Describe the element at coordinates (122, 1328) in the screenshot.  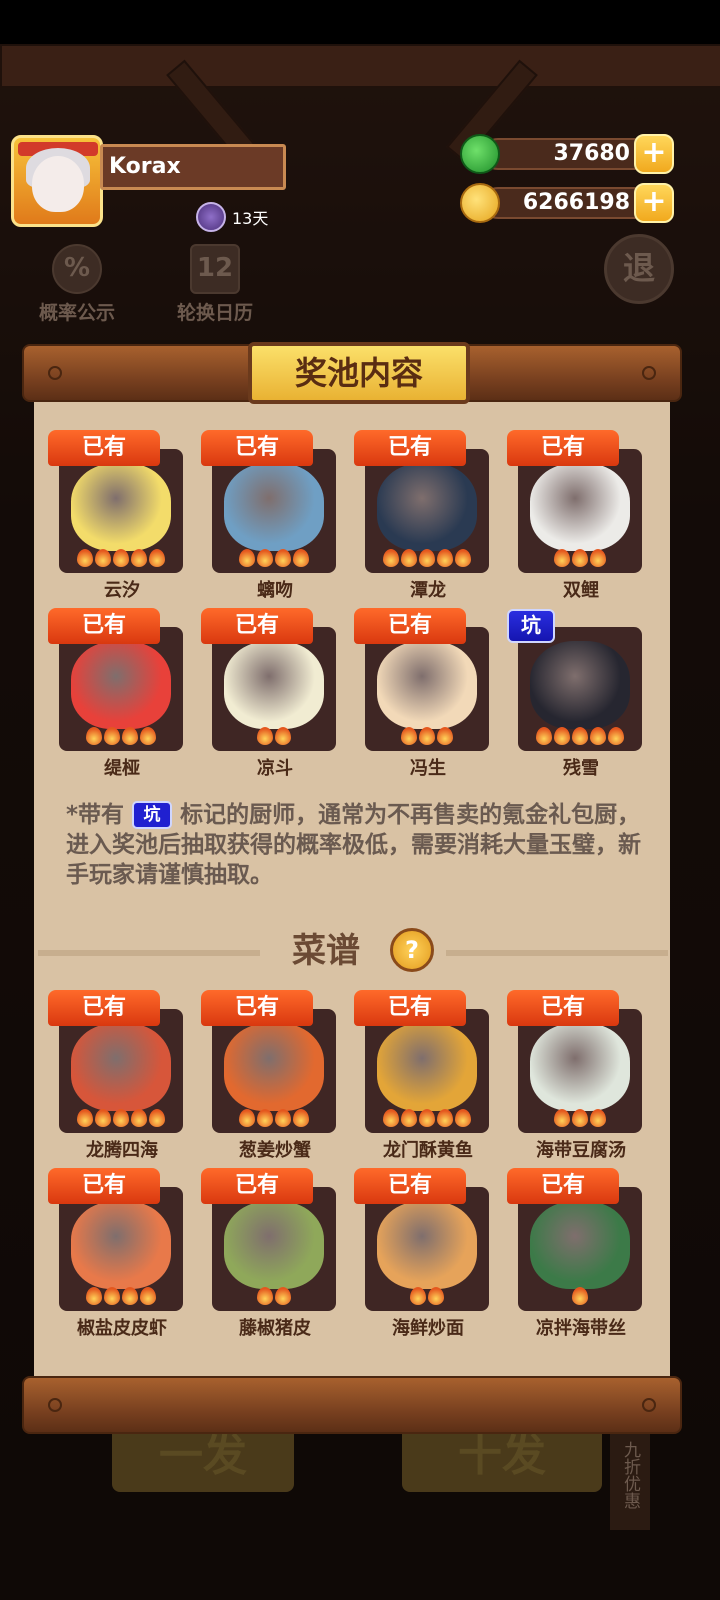
I see `recipe-name: 椒盐皮皮虾` at that location.